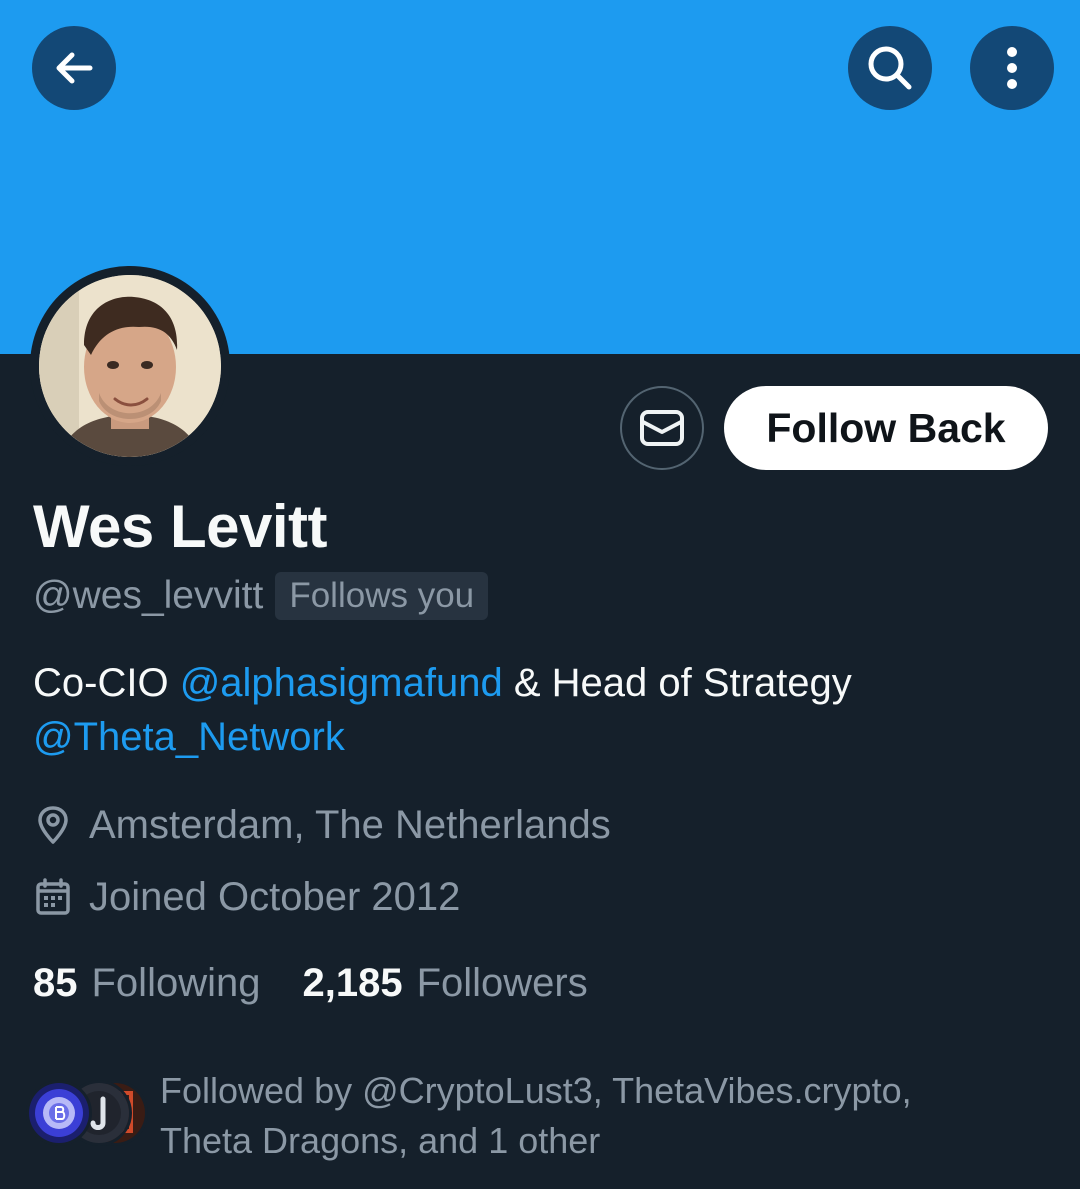  I want to click on avatar-image, so click(130, 366).